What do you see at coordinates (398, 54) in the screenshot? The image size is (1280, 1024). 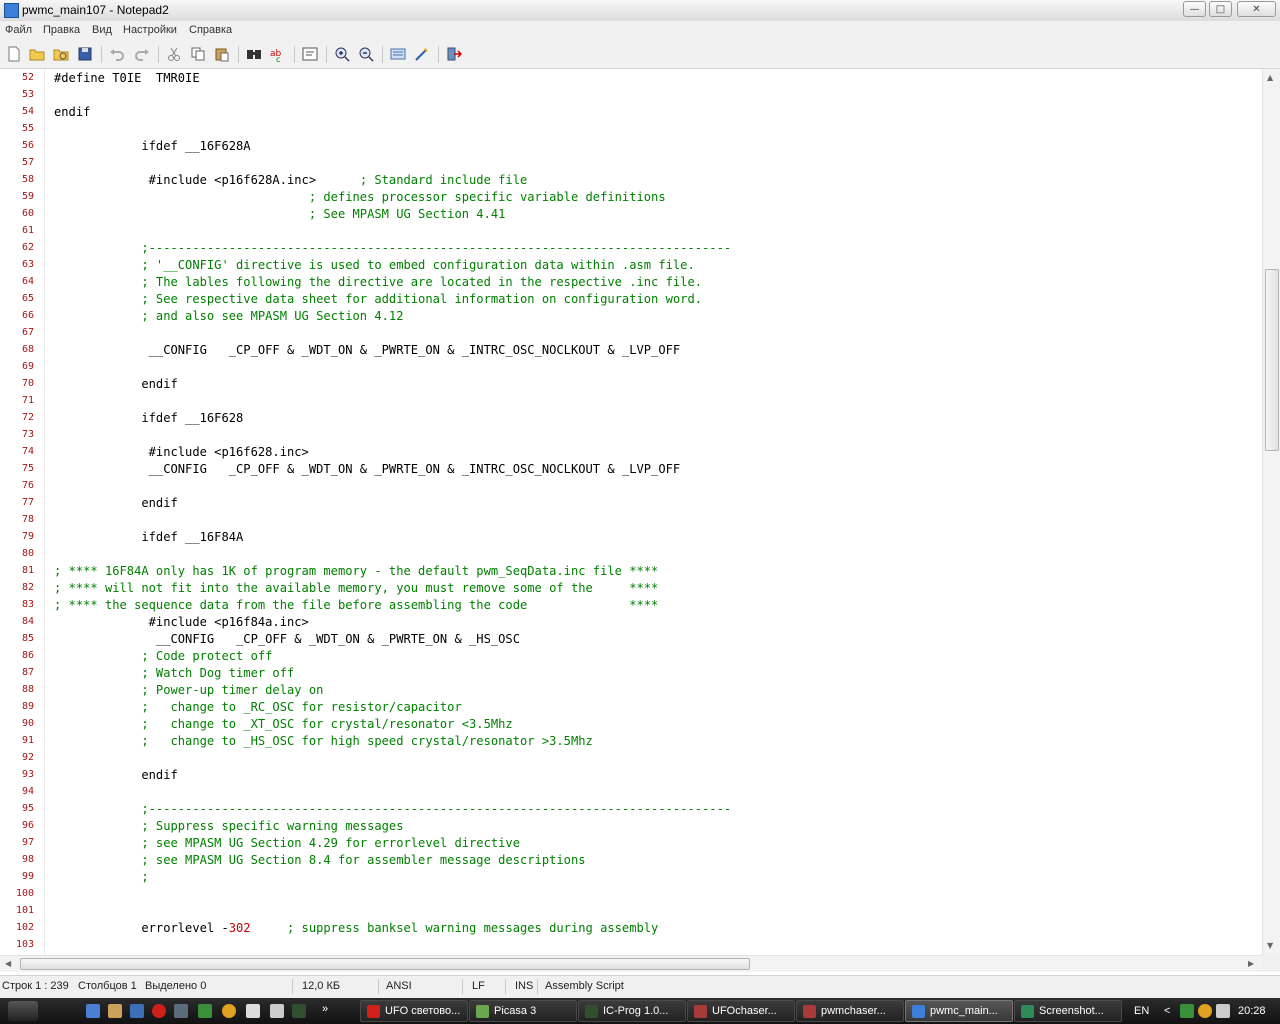 I see `select-all-icon` at bounding box center [398, 54].